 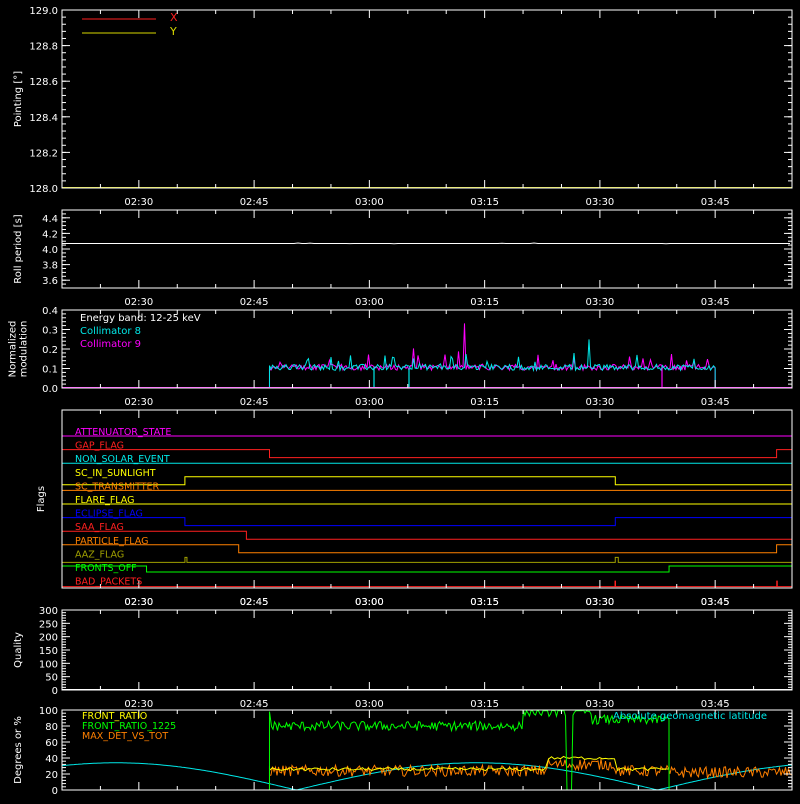 What do you see at coordinates (173, 31) in the screenshot?
I see `pointing-legend-y-label: Y` at bounding box center [173, 31].